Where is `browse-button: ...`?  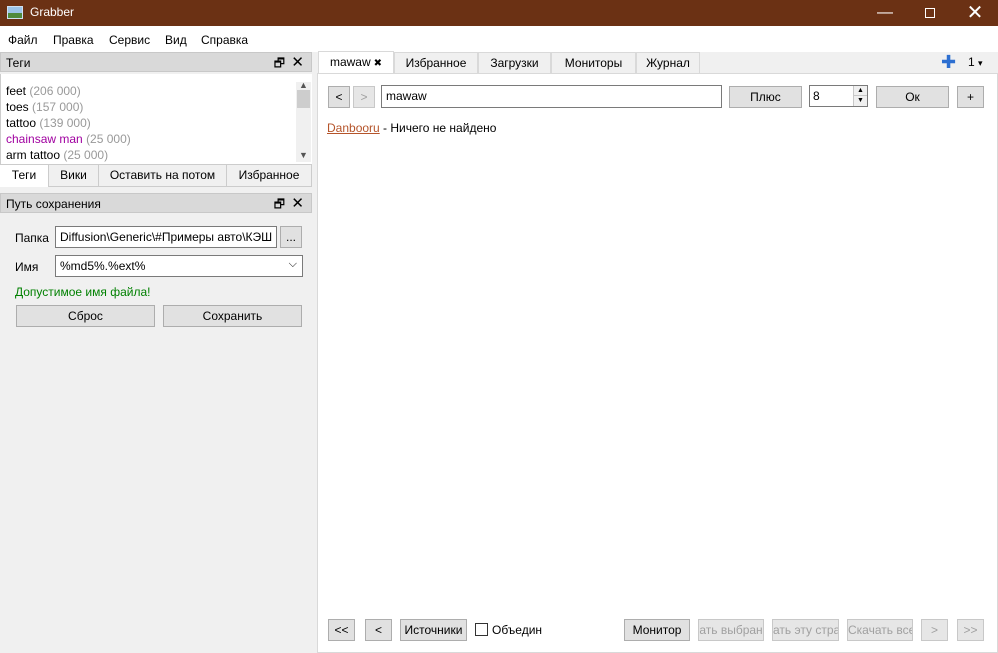 browse-button: ... is located at coordinates (291, 237).